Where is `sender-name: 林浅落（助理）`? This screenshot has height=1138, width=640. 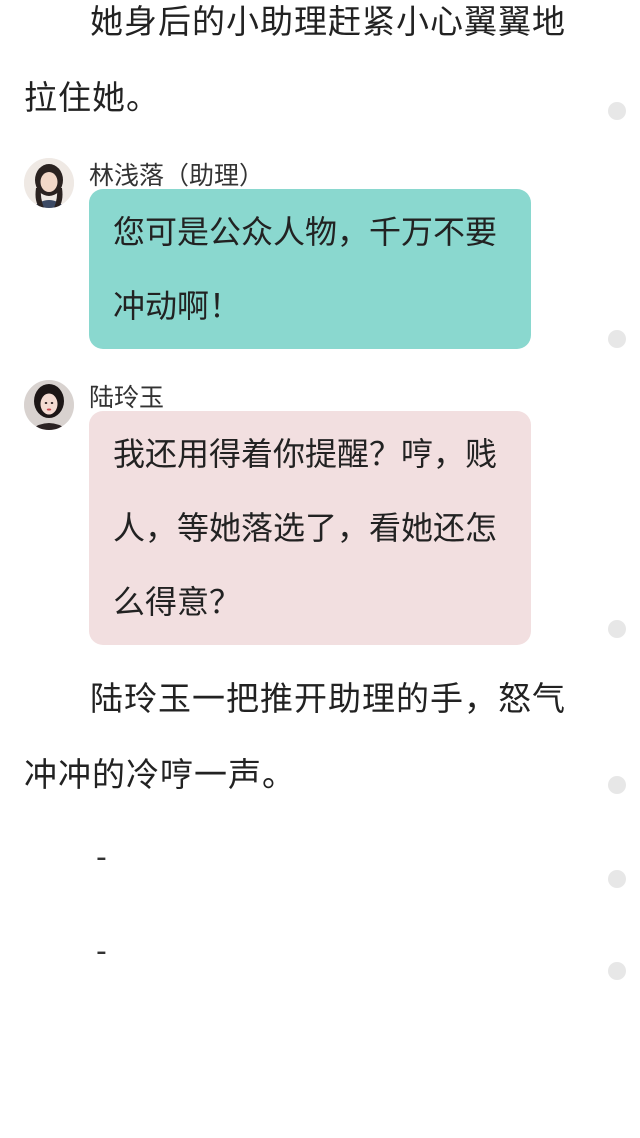 sender-name: 林浅落（助理） is located at coordinates (177, 175).